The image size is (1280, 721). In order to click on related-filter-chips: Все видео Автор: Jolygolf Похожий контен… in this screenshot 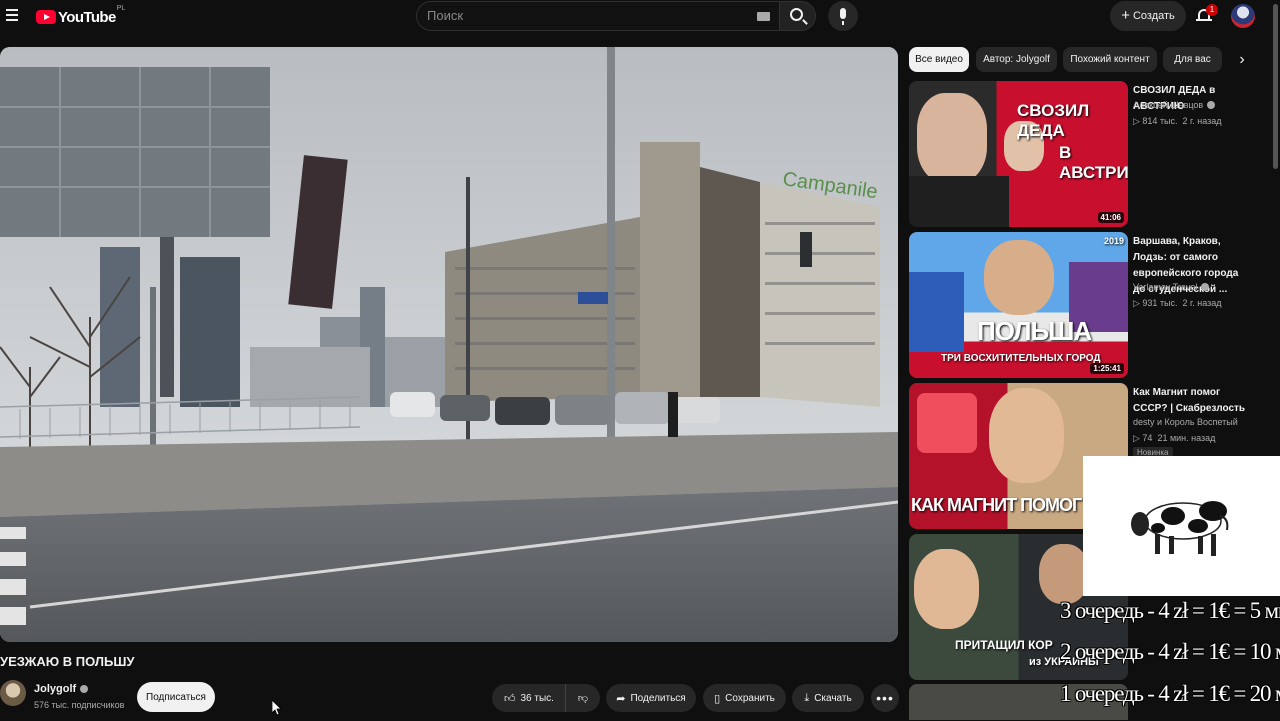, I will do `click(1079, 60)`.